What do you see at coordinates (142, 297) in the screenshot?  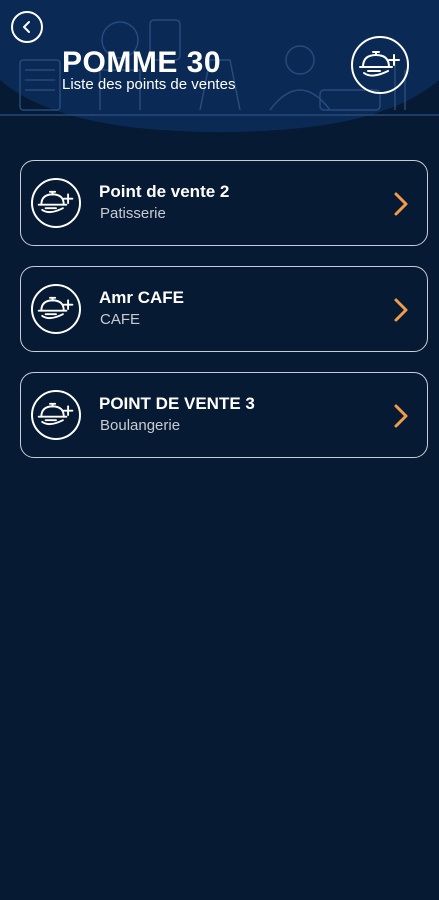 I see `point-of-sale-name: Amr CAFE` at bounding box center [142, 297].